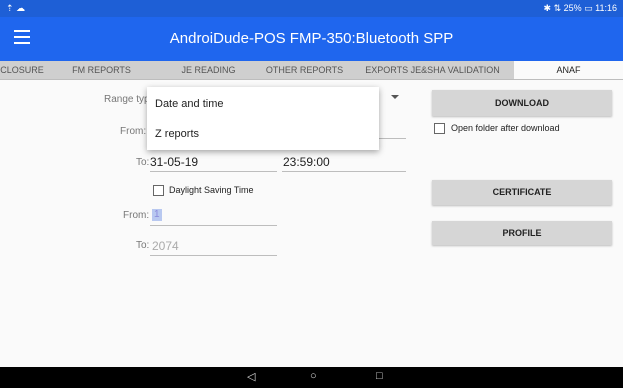  I want to click on navigation-bar: ◁ ○ □, so click(311, 377).